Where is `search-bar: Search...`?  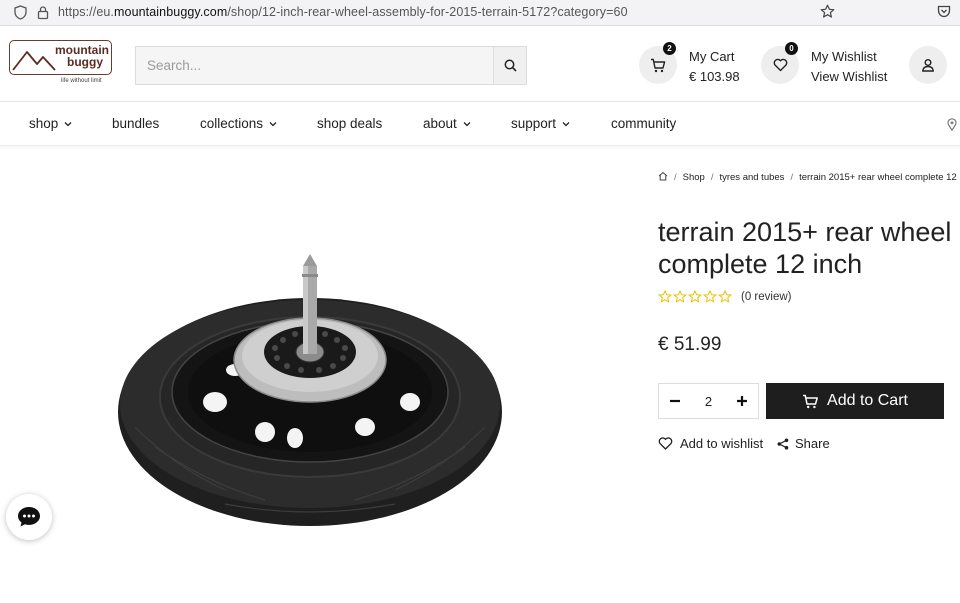 search-bar: Search... is located at coordinates (331, 65).